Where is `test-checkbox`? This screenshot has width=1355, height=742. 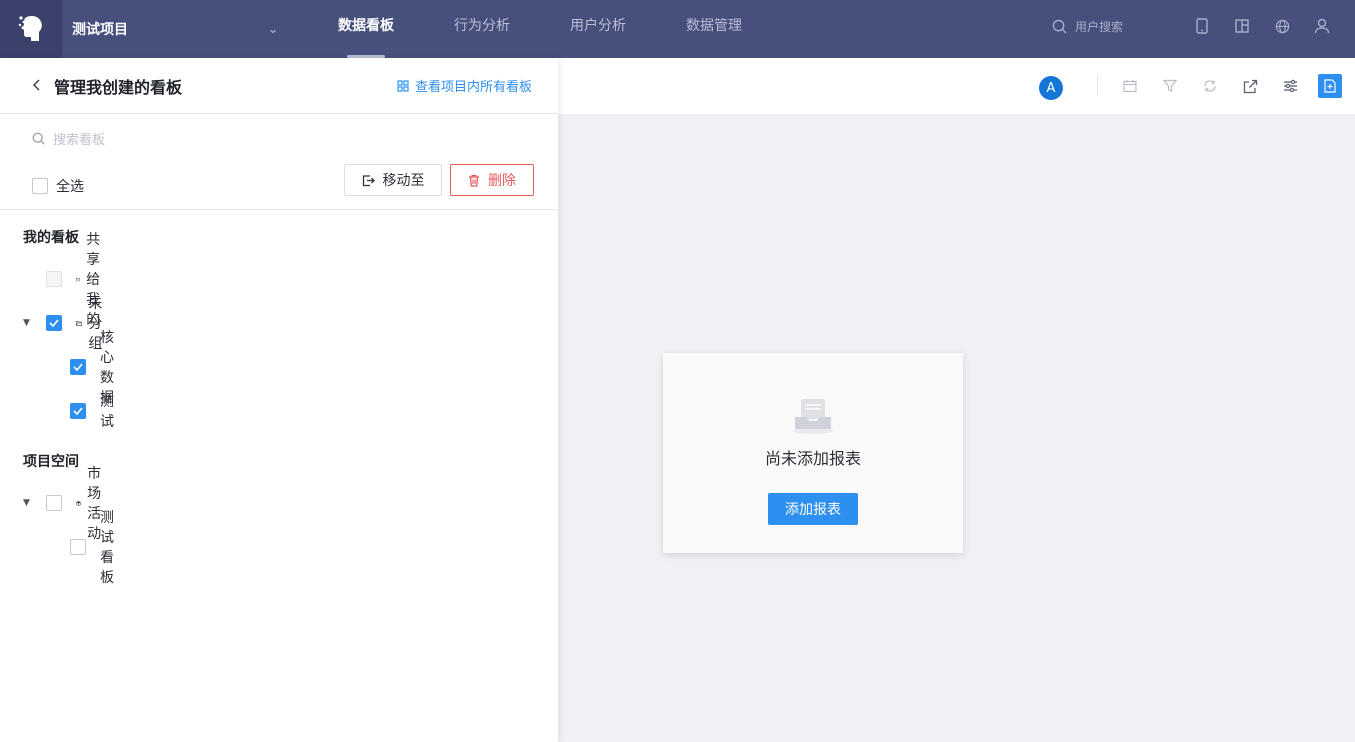
test-checkbox is located at coordinates (78, 411).